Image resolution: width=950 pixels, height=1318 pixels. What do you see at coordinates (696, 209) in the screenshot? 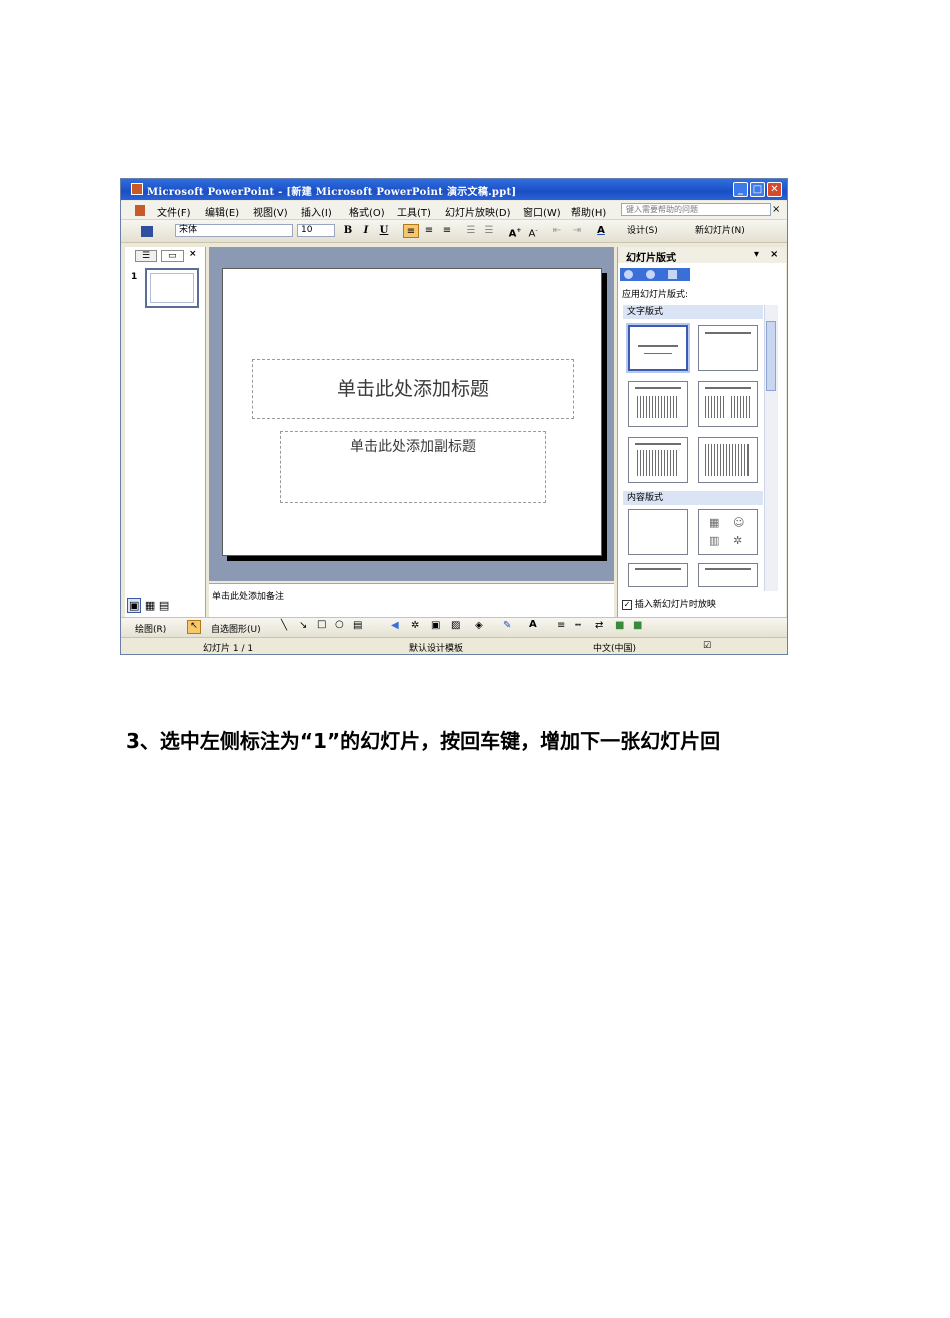
I see `help-search-input: 键入需要帮助的问题` at bounding box center [696, 209].